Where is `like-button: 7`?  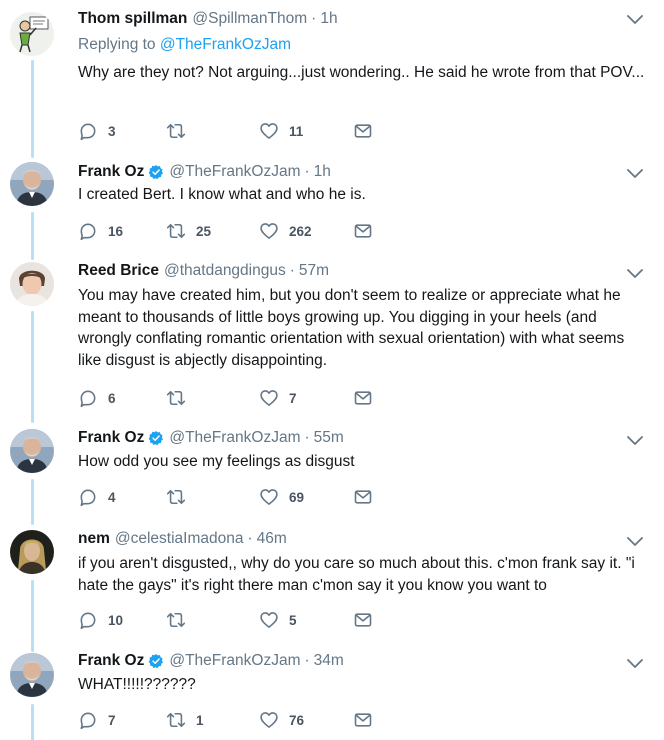
like-button: 7 is located at coordinates (278, 398).